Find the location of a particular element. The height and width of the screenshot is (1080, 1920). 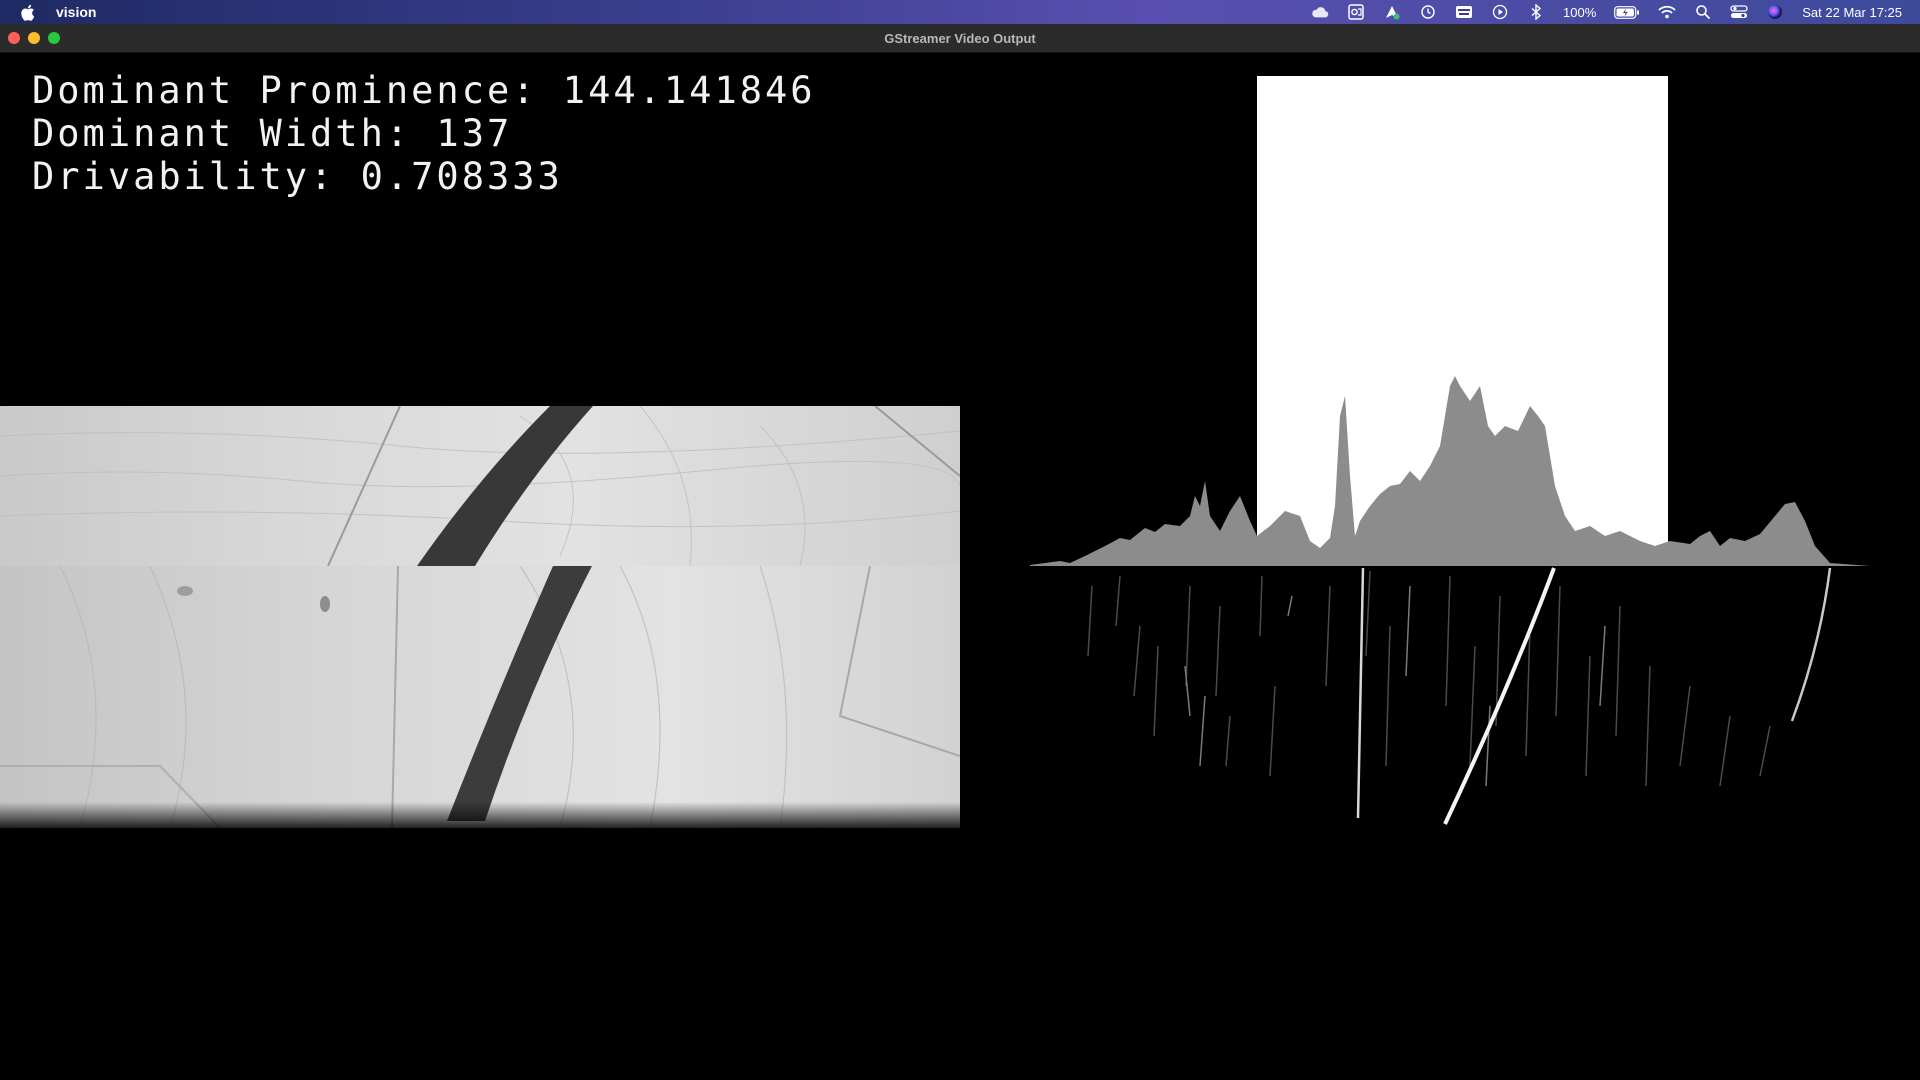

warped-road-image is located at coordinates (480, 697).